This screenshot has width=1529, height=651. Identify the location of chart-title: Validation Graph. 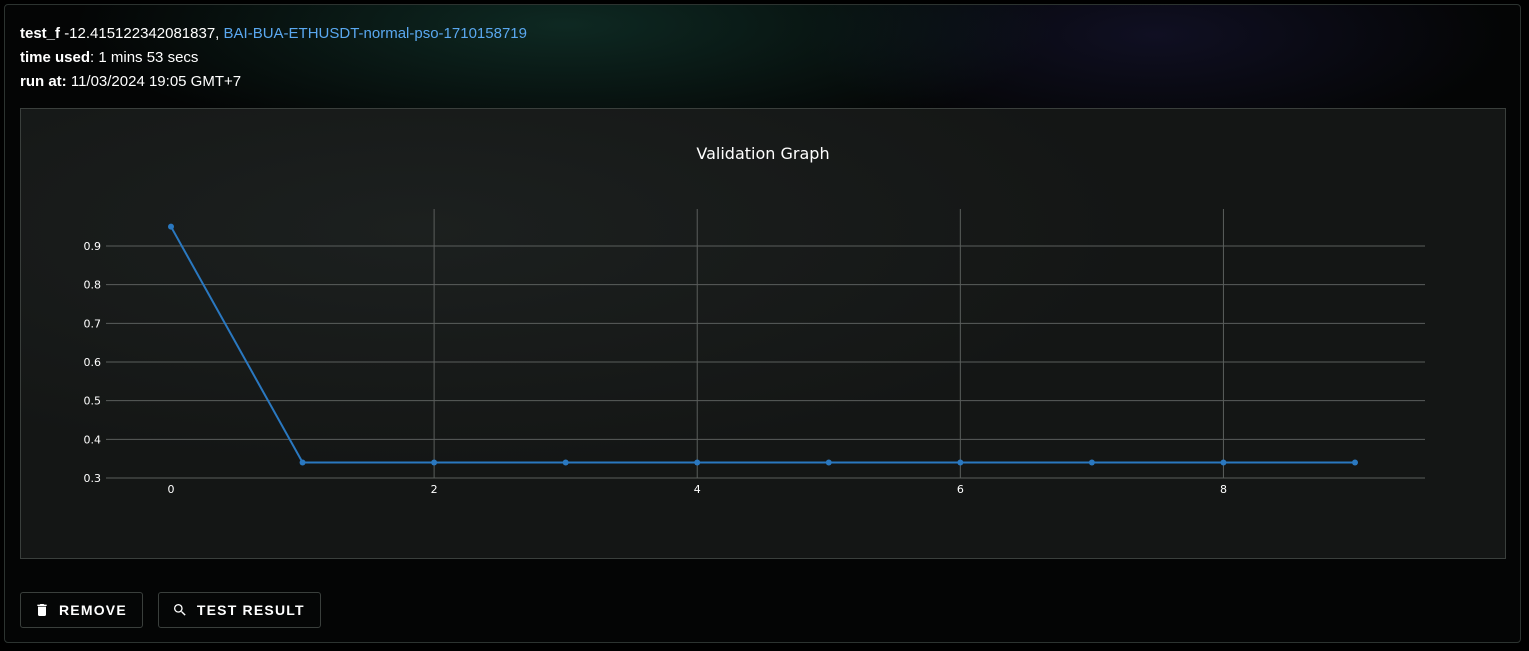
(762, 153).